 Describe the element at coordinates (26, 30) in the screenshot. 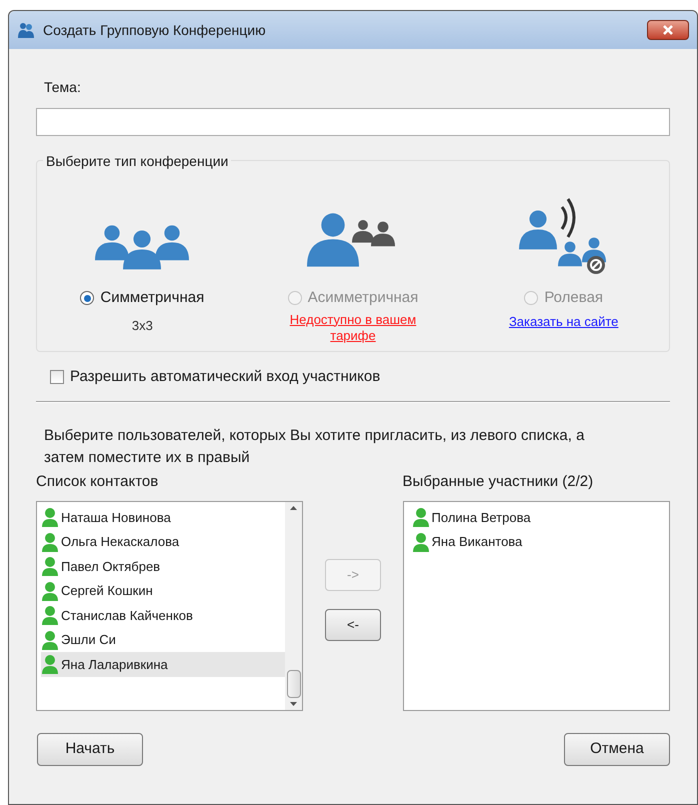

I see `app-icon` at that location.